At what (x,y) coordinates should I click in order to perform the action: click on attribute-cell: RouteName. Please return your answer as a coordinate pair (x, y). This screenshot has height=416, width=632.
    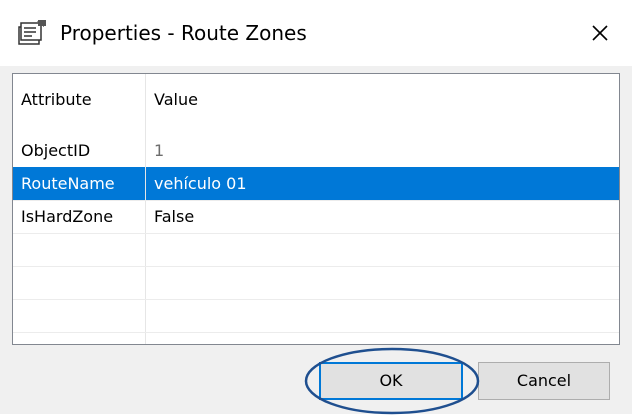
    Looking at the image, I should click on (79, 183).